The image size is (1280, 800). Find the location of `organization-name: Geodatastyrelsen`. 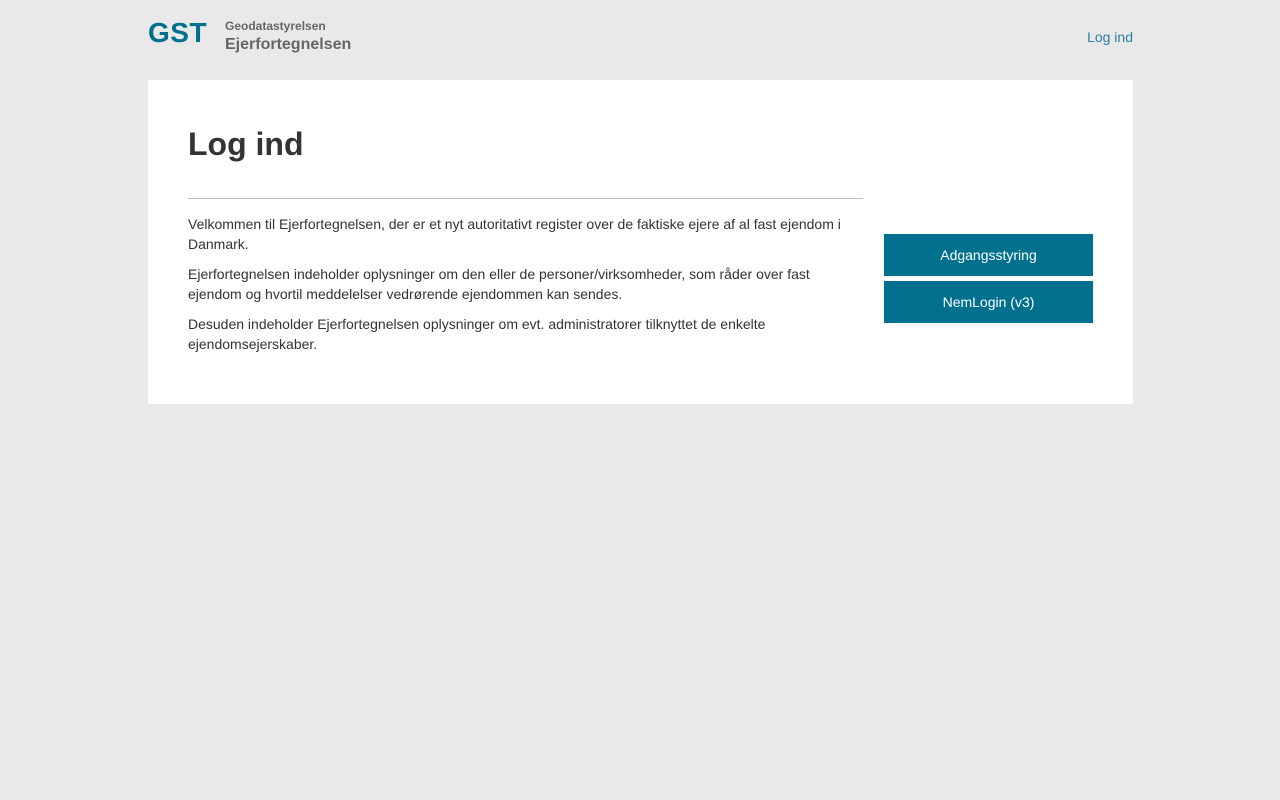

organization-name: Geodatastyrelsen is located at coordinates (275, 26).